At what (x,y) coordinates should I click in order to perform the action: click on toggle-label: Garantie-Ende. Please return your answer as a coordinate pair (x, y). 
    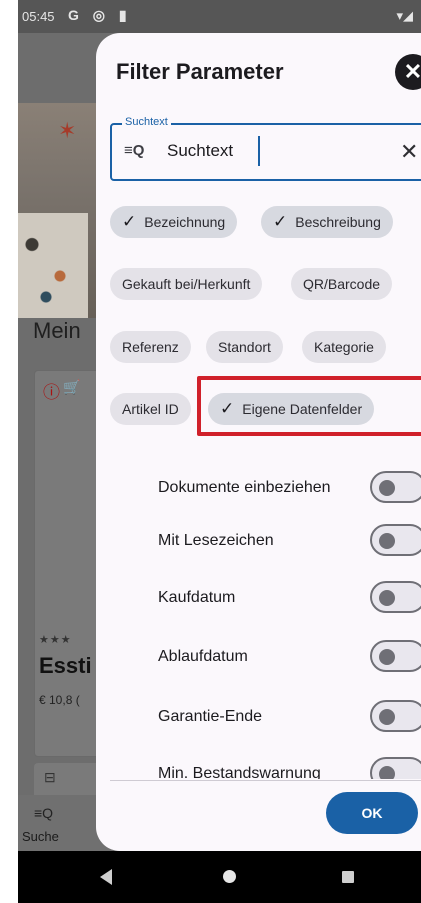
    Looking at the image, I should click on (210, 716).